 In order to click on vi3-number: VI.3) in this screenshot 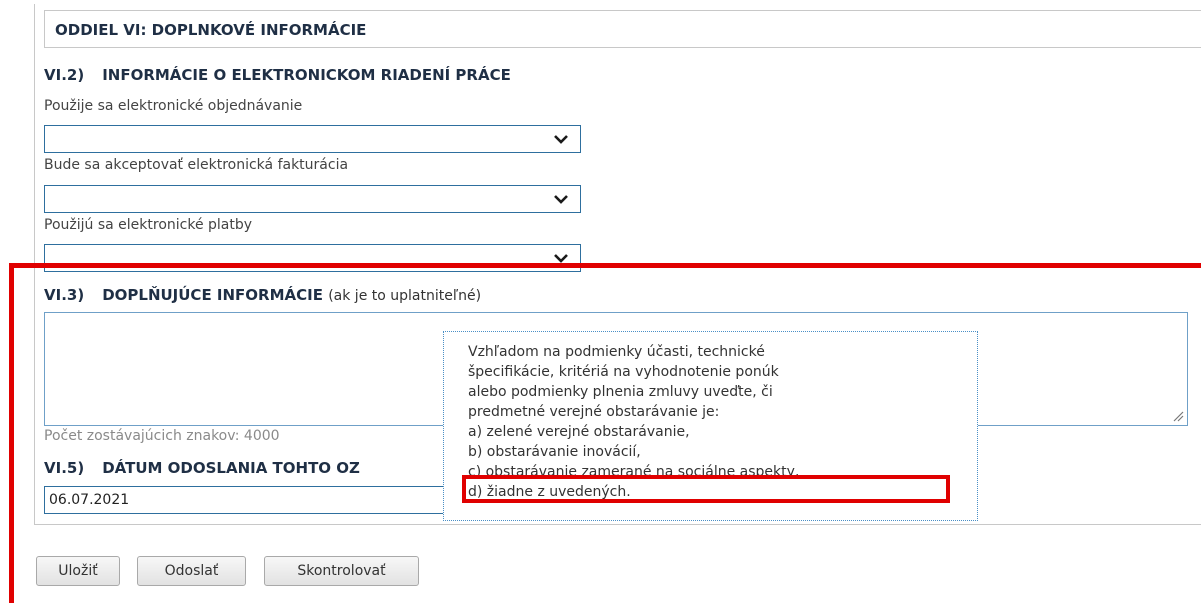, I will do `click(64, 295)`.